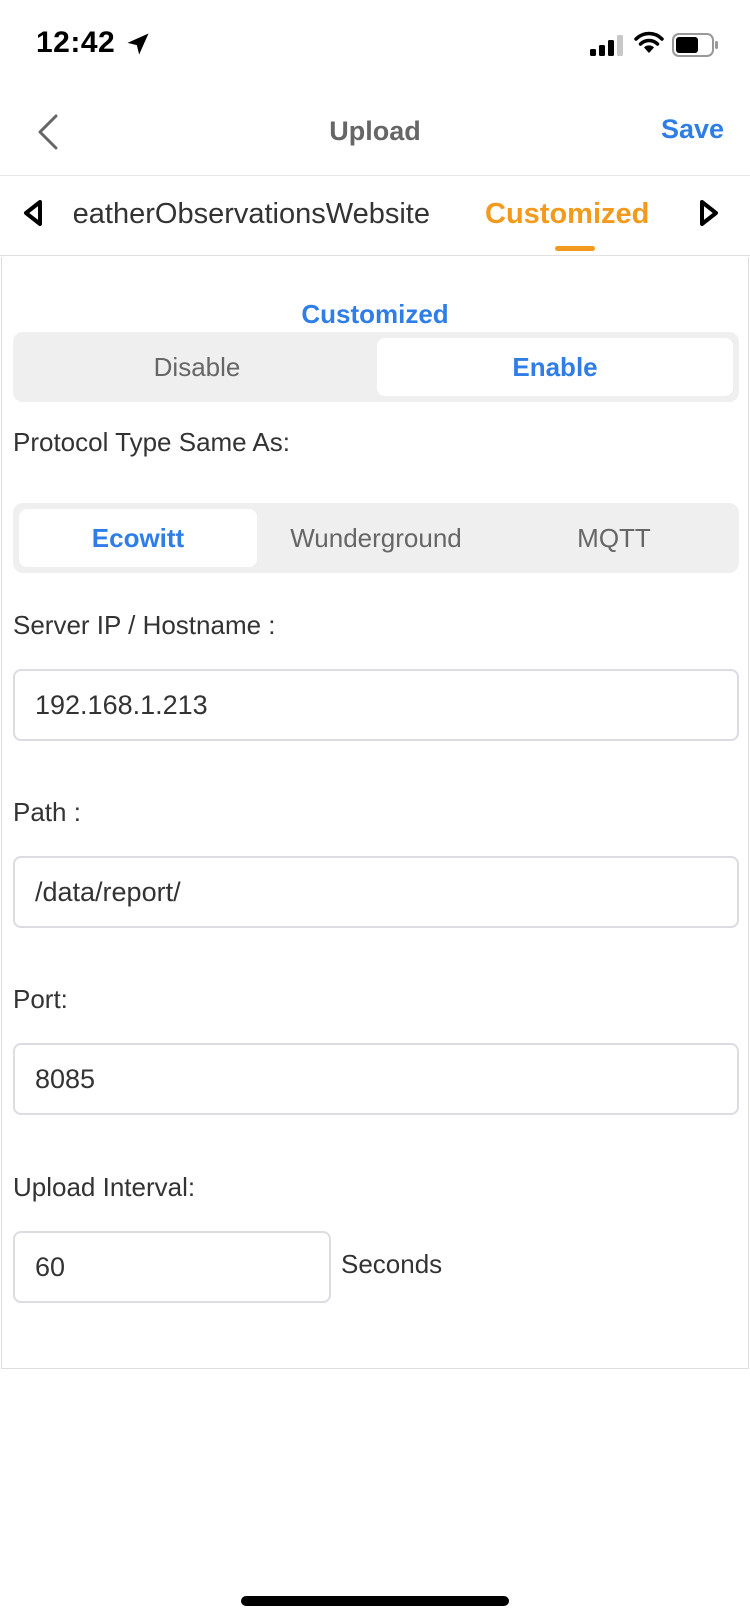  I want to click on status-time: 12:42, so click(76, 42).